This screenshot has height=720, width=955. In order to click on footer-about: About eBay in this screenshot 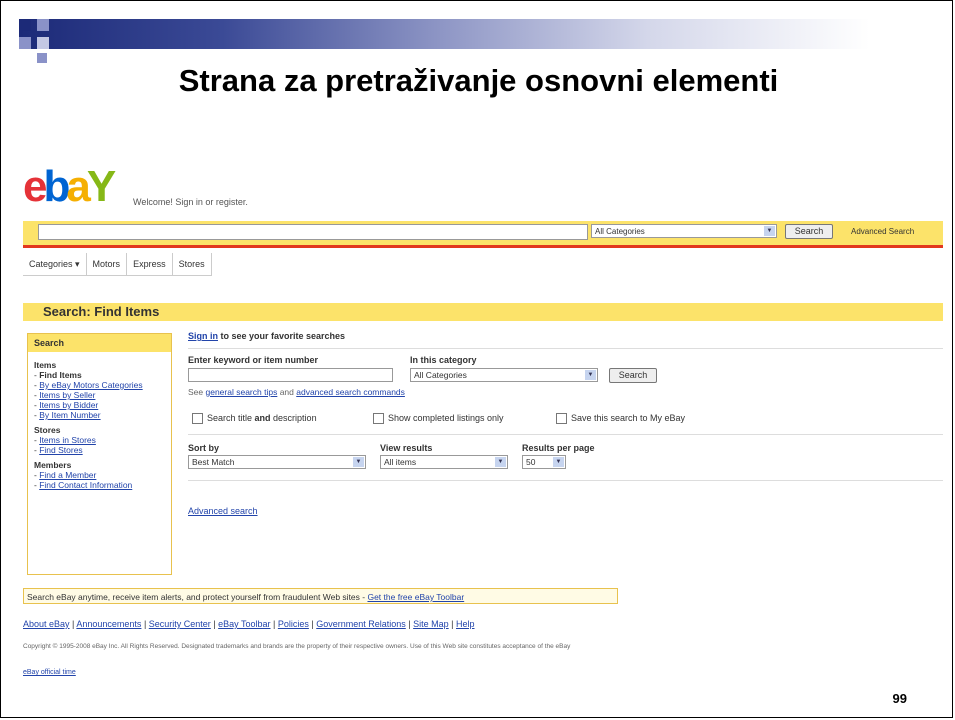, I will do `click(46, 624)`.